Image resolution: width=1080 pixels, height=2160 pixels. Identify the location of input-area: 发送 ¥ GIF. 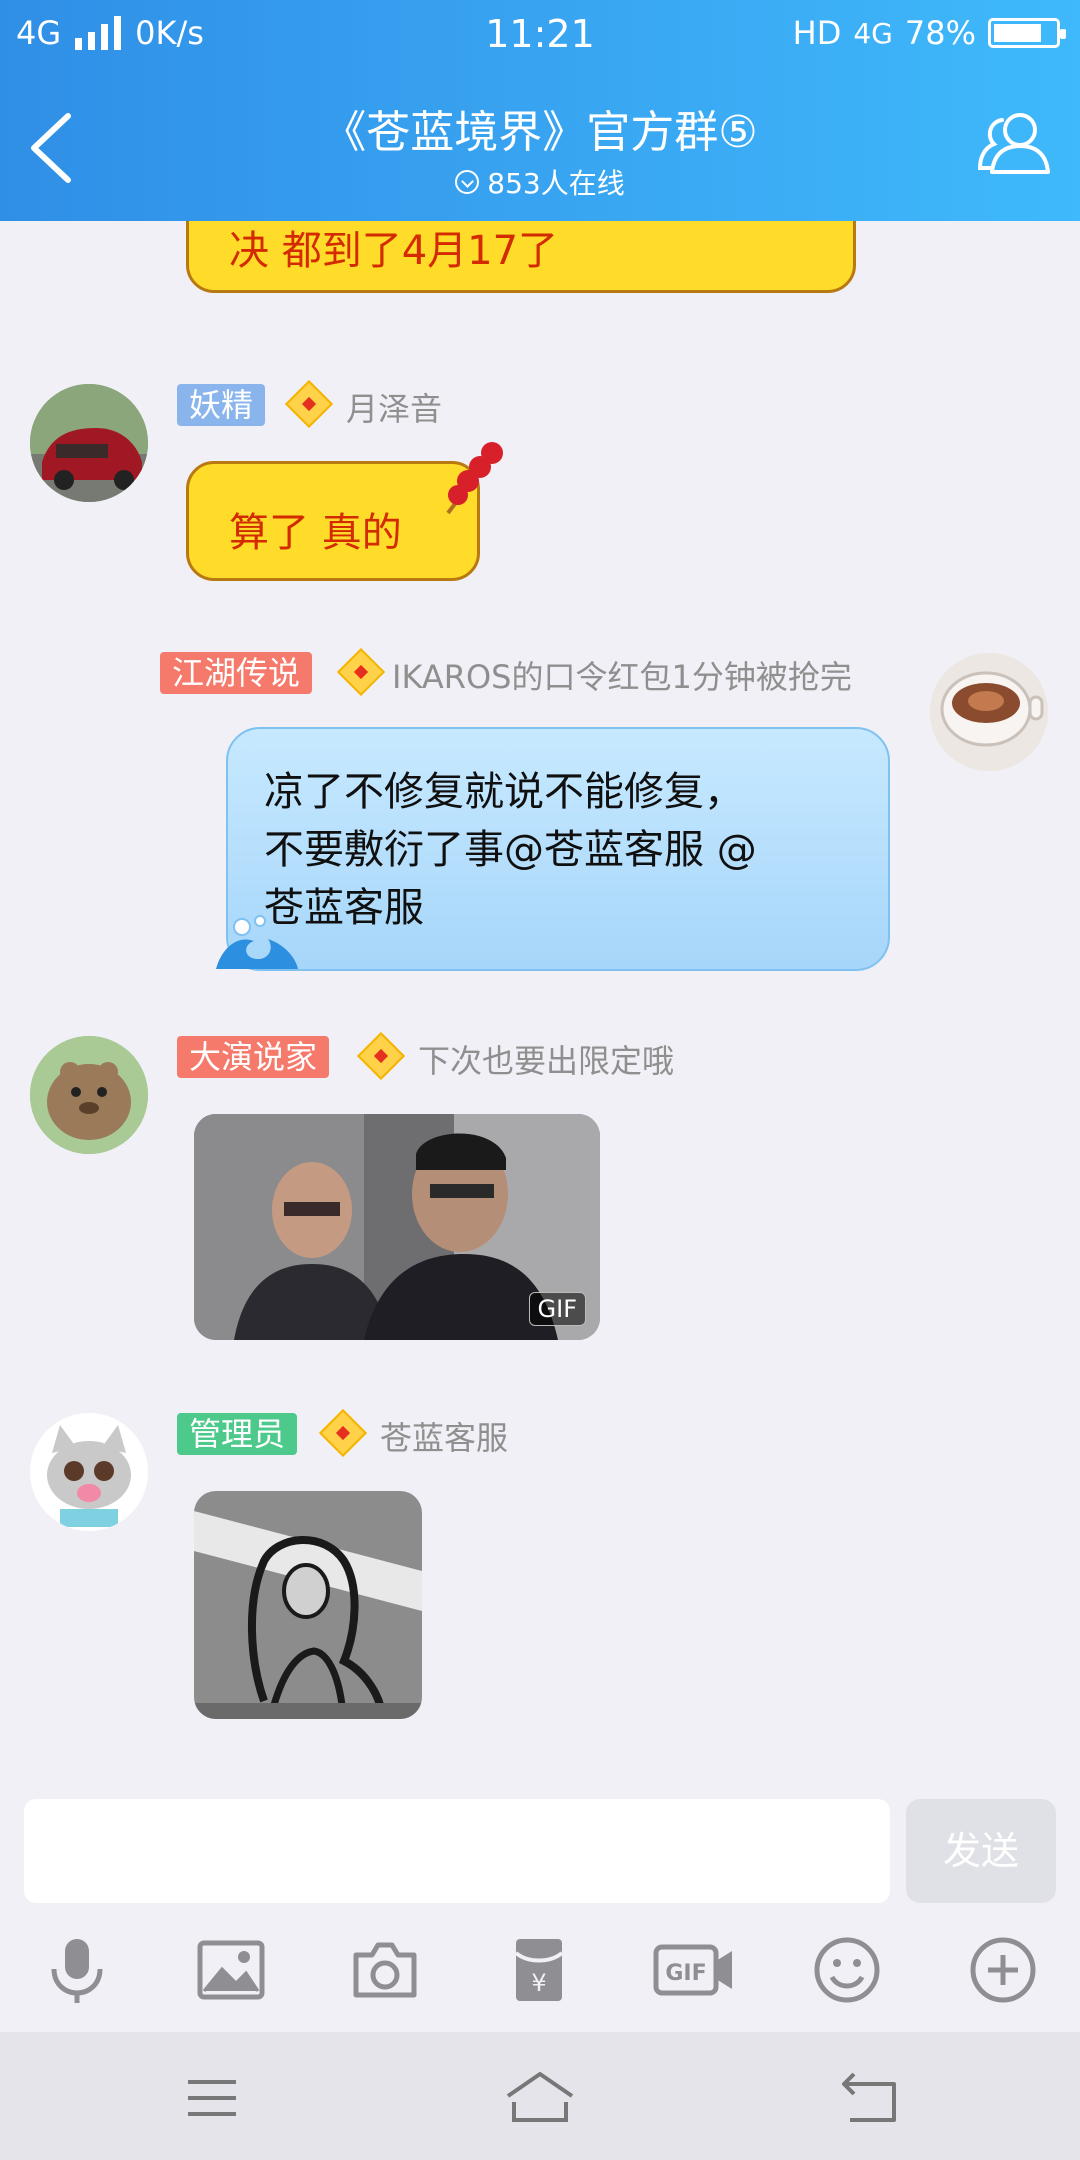
(540, 1904).